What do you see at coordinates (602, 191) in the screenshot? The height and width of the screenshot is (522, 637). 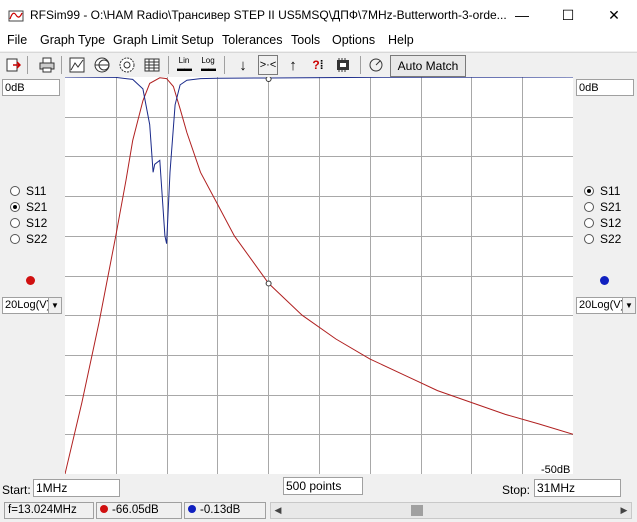 I see `right-radio-s11: S11` at bounding box center [602, 191].